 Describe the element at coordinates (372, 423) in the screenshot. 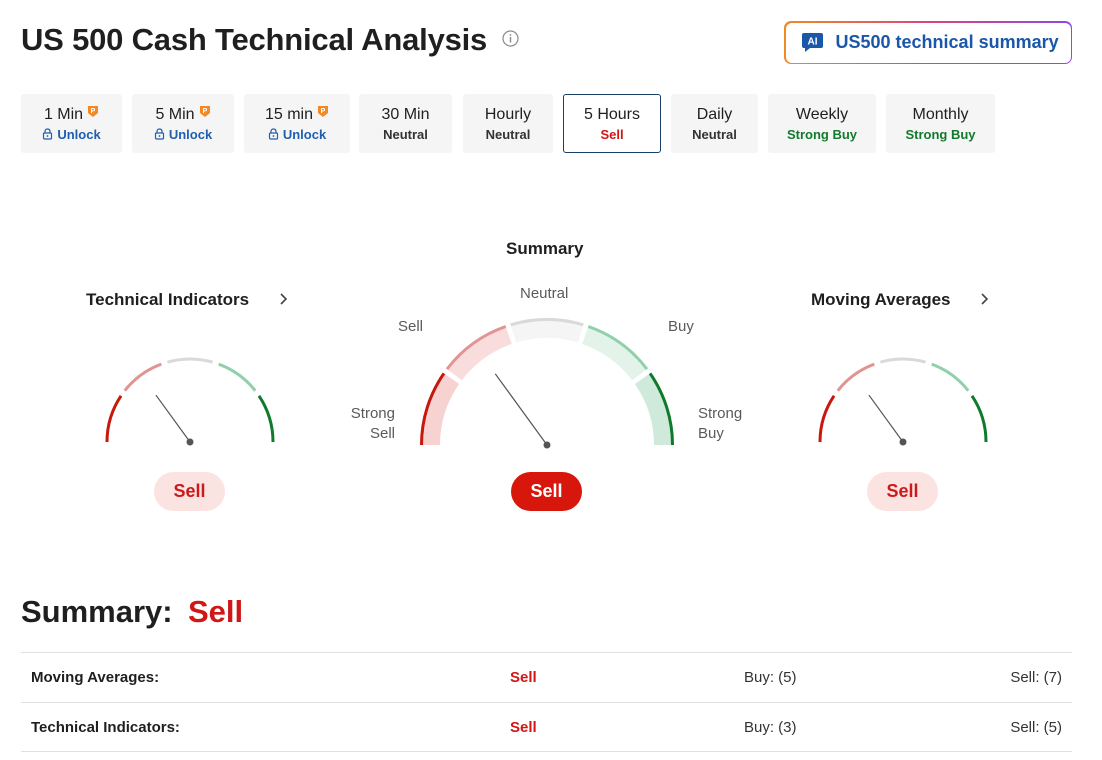

I see `gauge-label-strong-sell: Strong Sell` at that location.